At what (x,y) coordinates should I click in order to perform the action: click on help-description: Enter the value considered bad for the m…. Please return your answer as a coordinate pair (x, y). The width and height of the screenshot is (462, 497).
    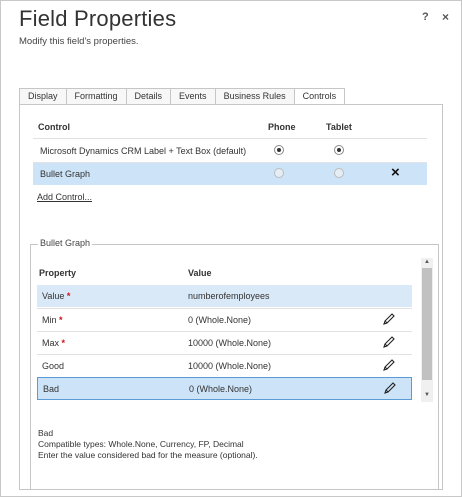
    Looking at the image, I should click on (148, 455).